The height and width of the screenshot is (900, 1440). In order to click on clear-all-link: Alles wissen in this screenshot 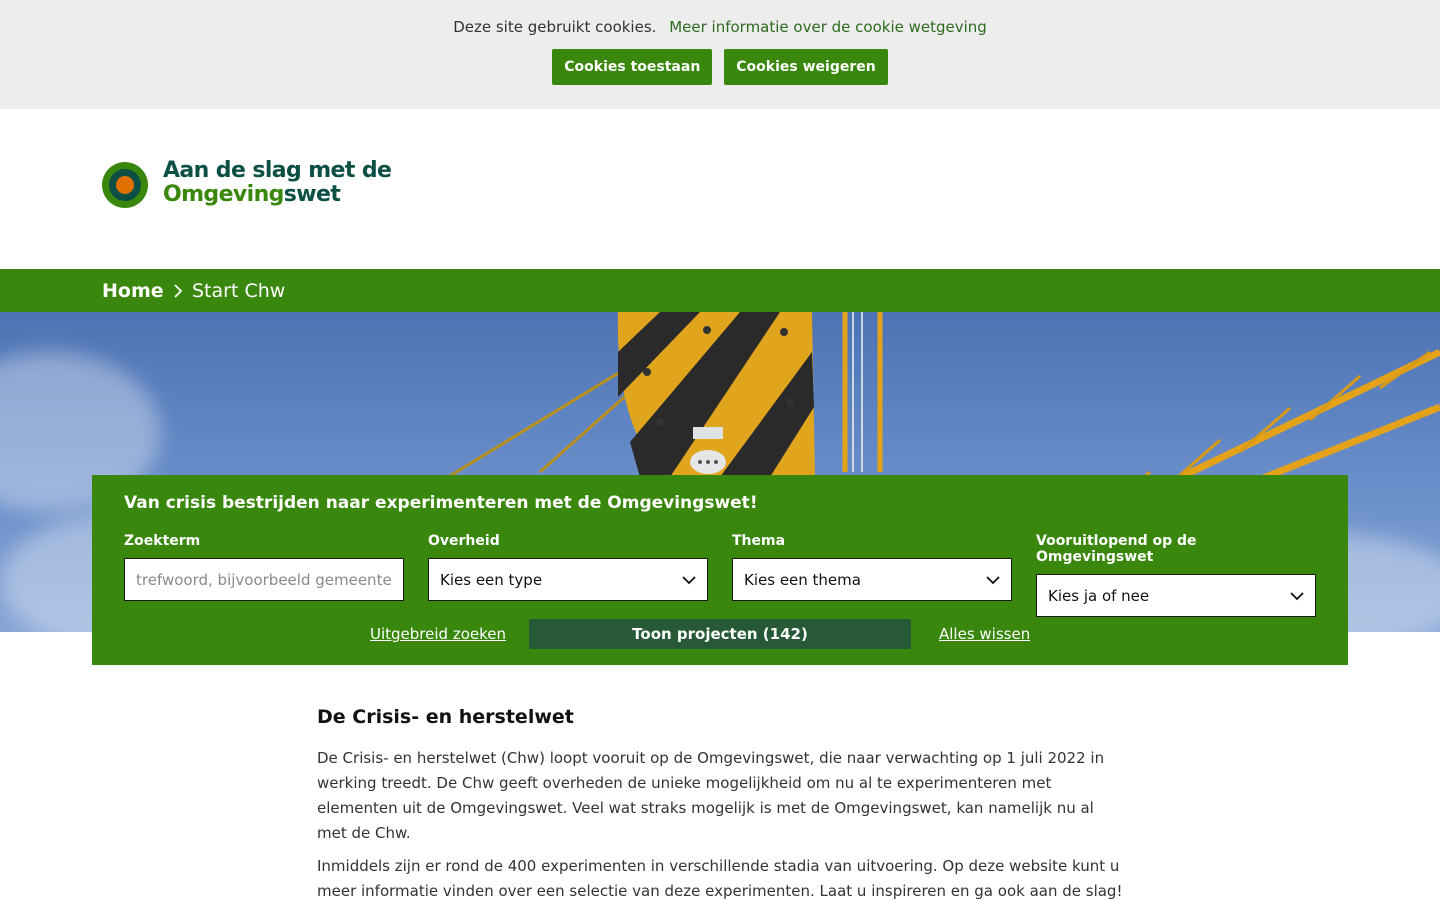, I will do `click(984, 634)`.